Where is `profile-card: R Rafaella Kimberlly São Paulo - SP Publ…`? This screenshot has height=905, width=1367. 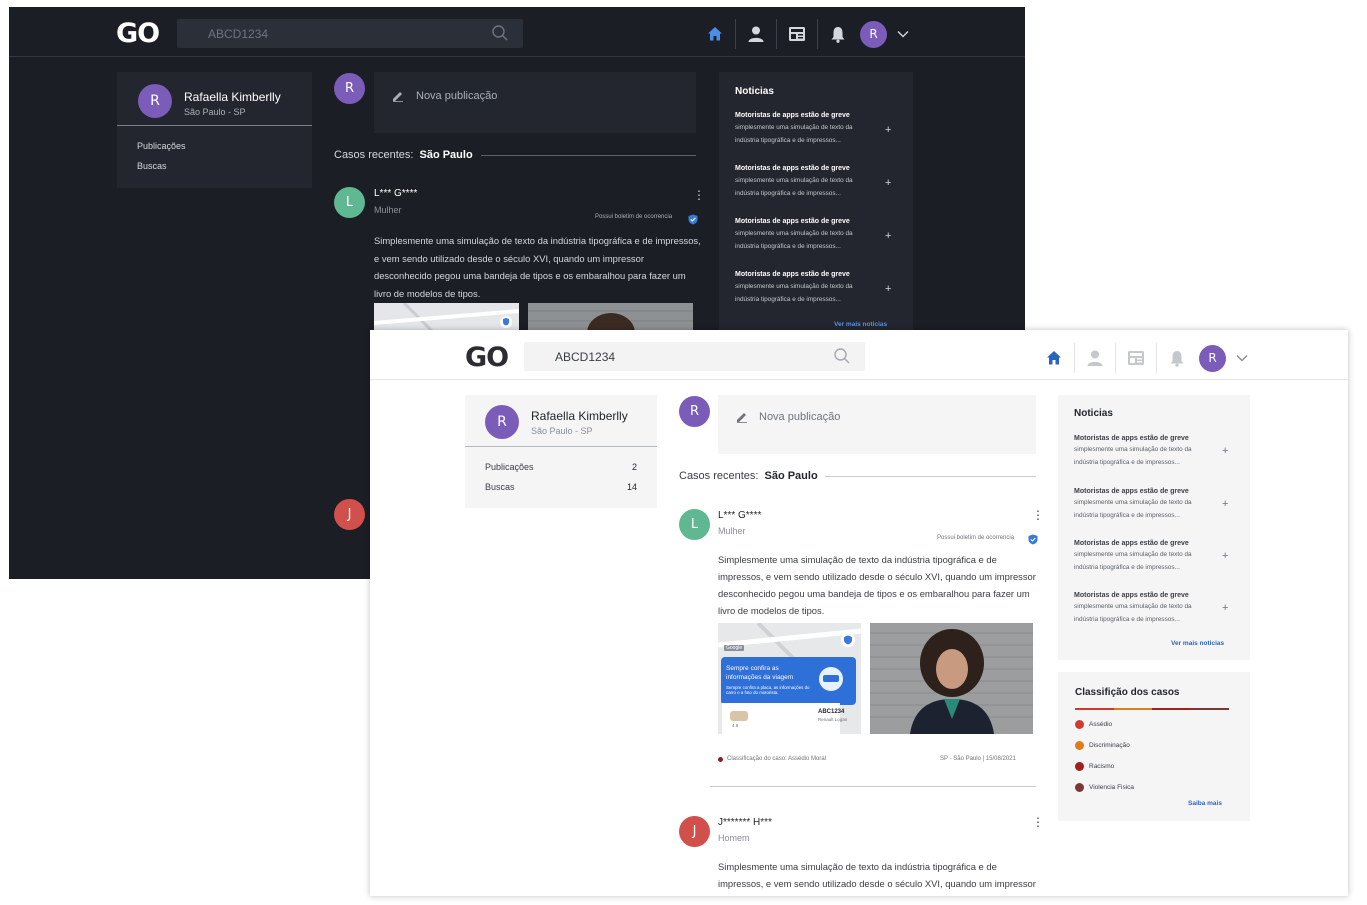 profile-card: R Rafaella Kimberlly São Paulo - SP Publ… is located at coordinates (561, 451).